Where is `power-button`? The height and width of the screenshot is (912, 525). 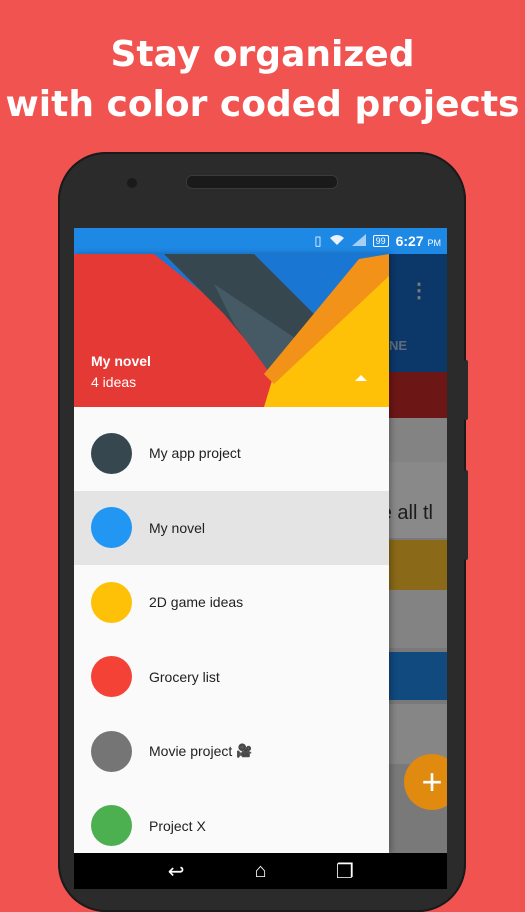 power-button is located at coordinates (466, 515).